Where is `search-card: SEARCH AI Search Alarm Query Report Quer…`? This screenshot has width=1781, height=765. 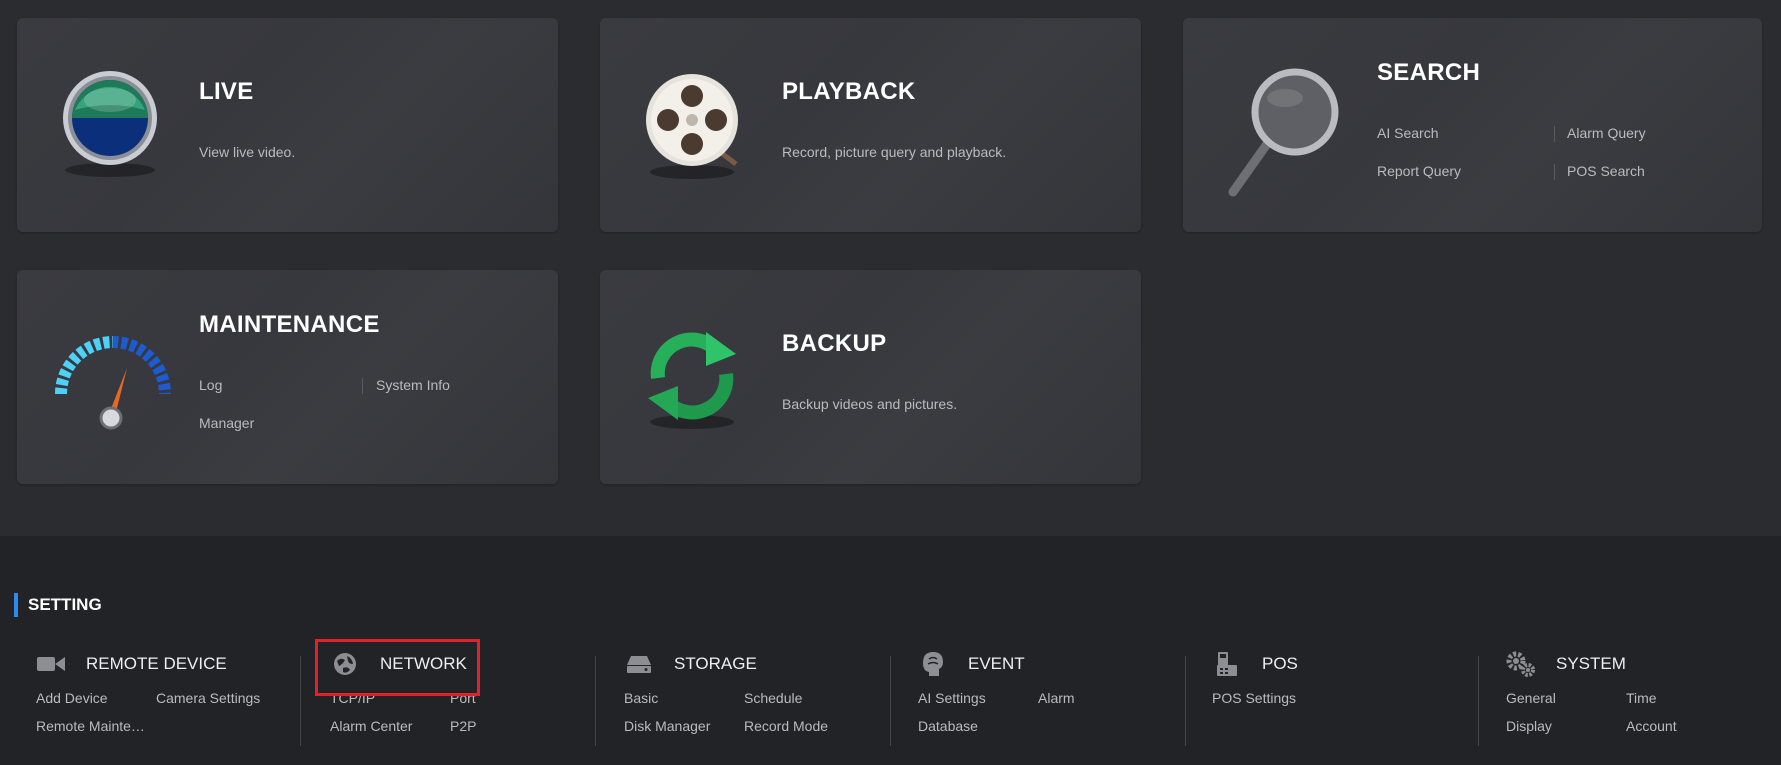 search-card: SEARCH AI Search Alarm Query Report Quer… is located at coordinates (1472, 125).